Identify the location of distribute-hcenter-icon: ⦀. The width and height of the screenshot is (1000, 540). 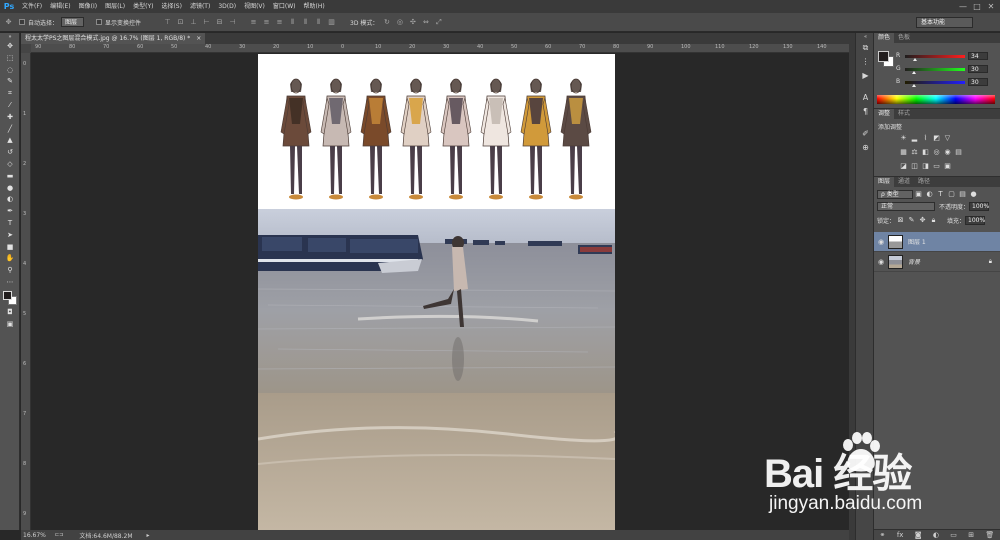
(305, 22).